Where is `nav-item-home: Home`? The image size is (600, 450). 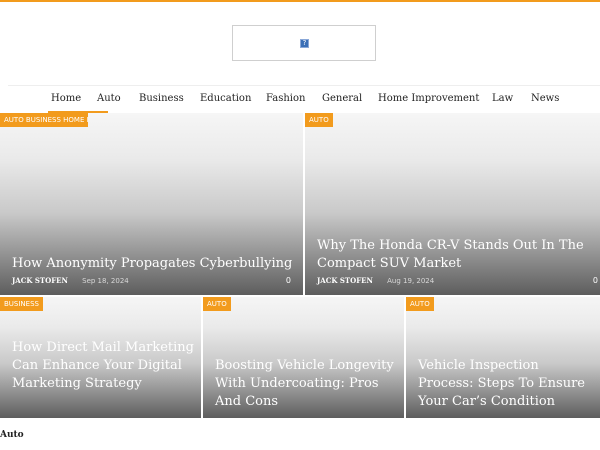
nav-item-home: Home is located at coordinates (66, 98).